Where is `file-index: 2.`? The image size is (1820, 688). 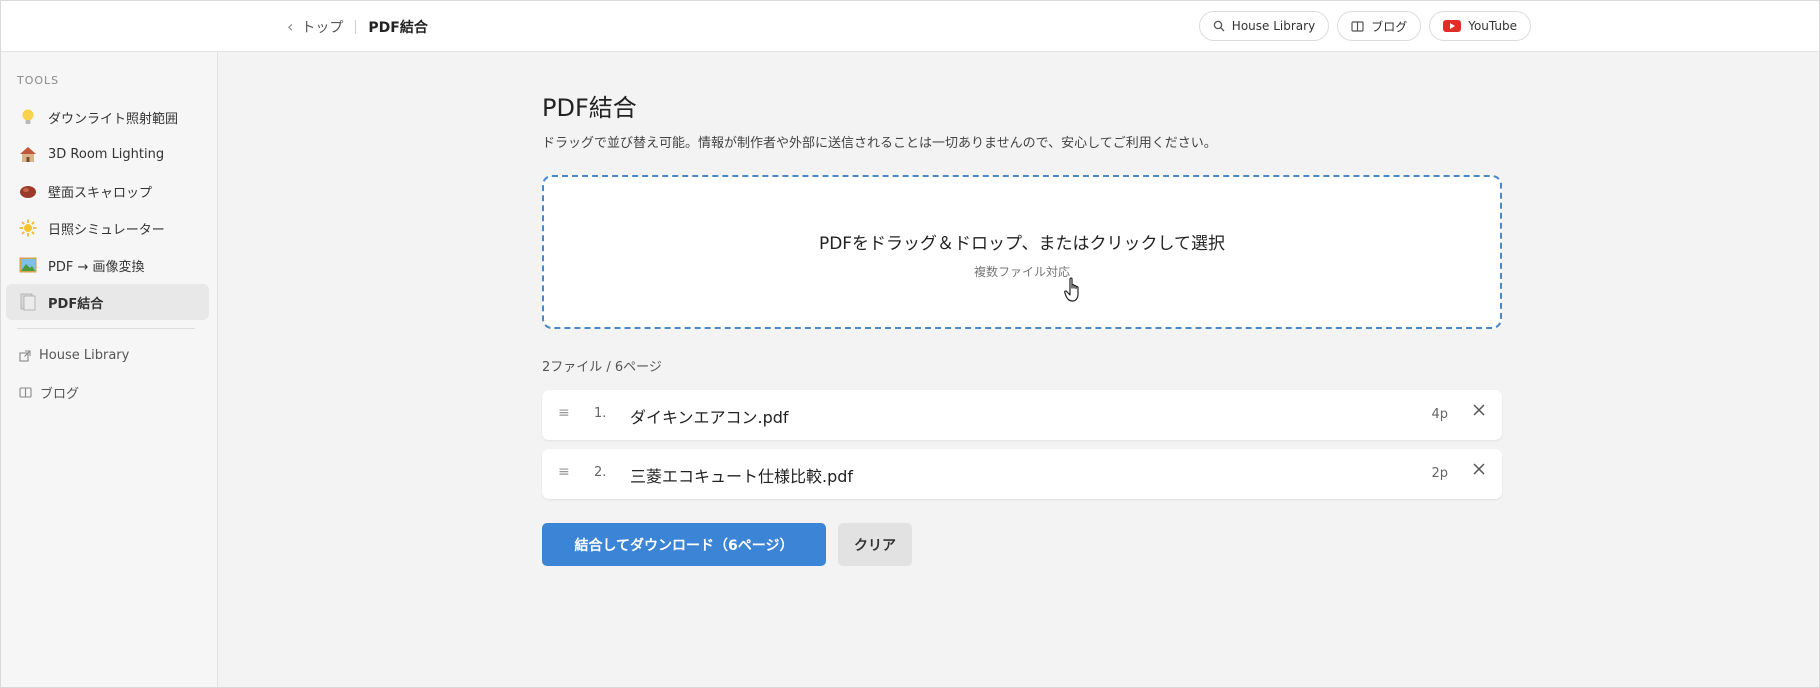
file-index: 2. is located at coordinates (600, 472).